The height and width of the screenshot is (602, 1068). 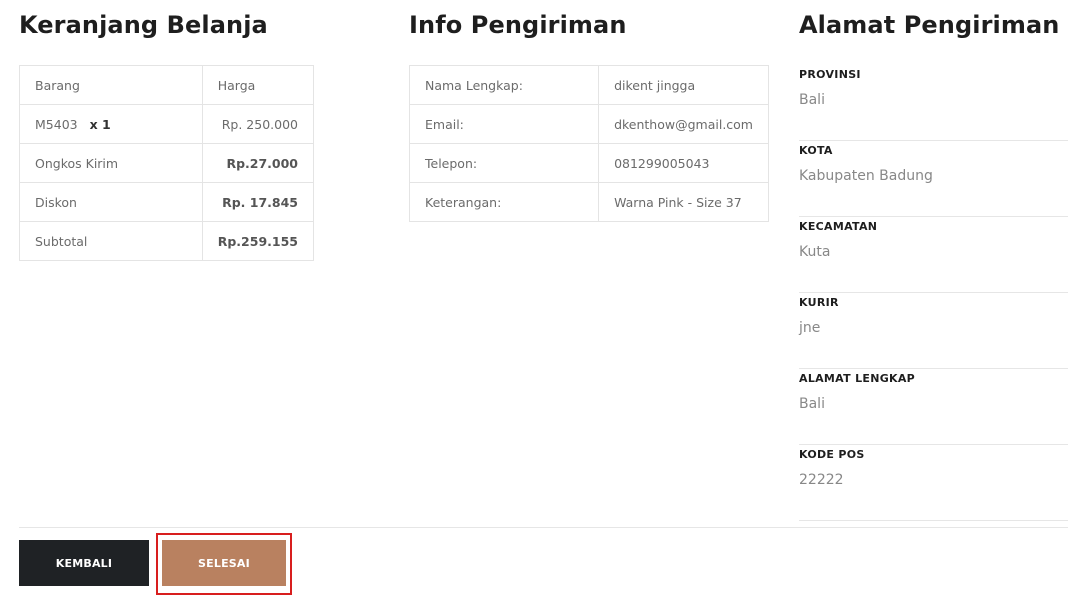 I want to click on table-row: M5403 x 1 Rp. 250.000, so click(x=167, y=124).